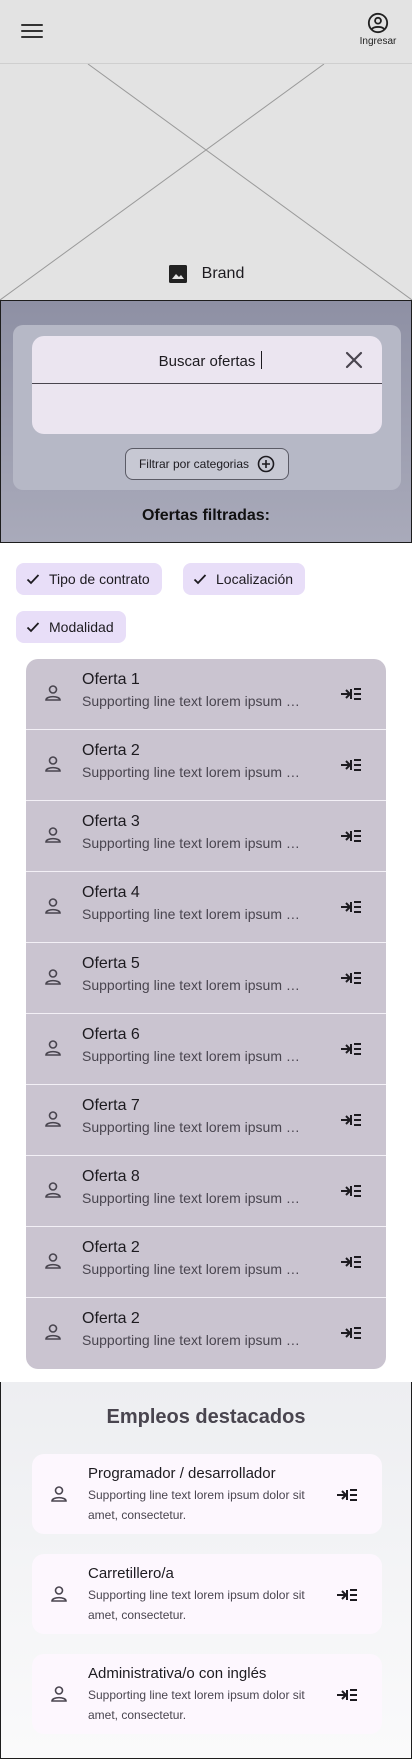  I want to click on chip-label: Modalidad, so click(81, 627).